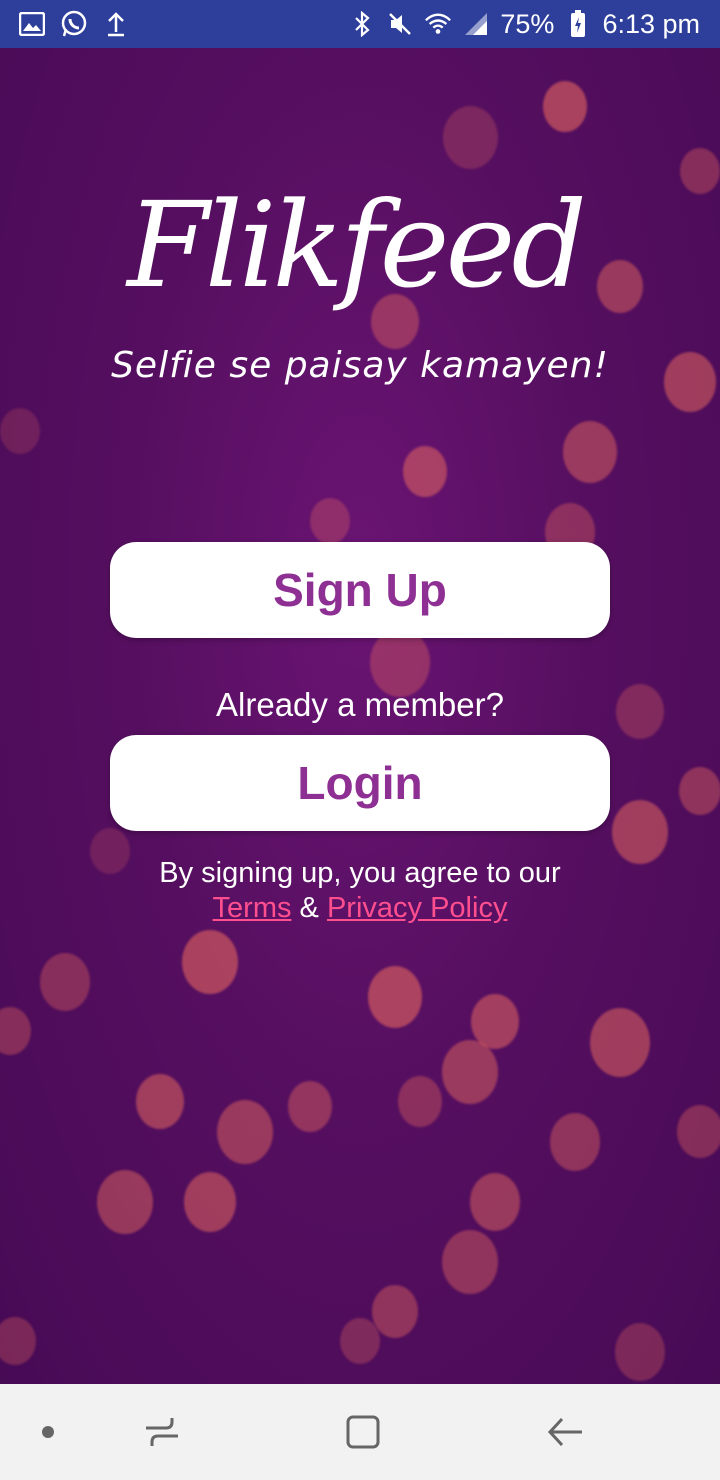  I want to click on upload-icon, so click(116, 24).